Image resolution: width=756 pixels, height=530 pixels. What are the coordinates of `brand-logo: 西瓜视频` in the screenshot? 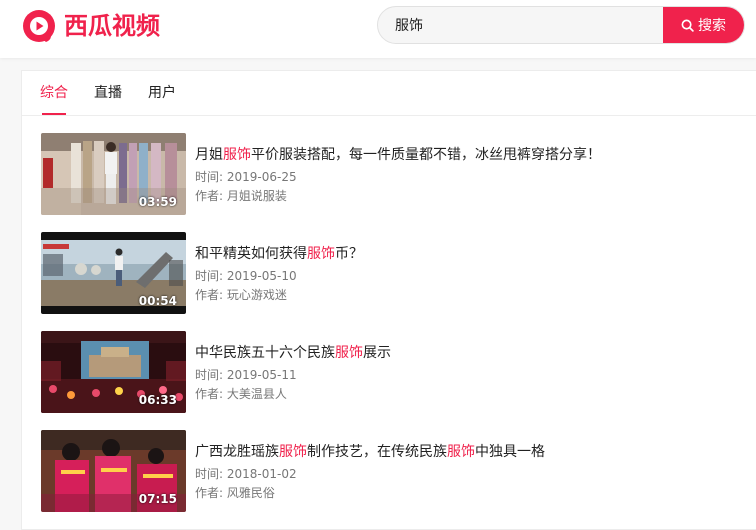 It's located at (91, 26).